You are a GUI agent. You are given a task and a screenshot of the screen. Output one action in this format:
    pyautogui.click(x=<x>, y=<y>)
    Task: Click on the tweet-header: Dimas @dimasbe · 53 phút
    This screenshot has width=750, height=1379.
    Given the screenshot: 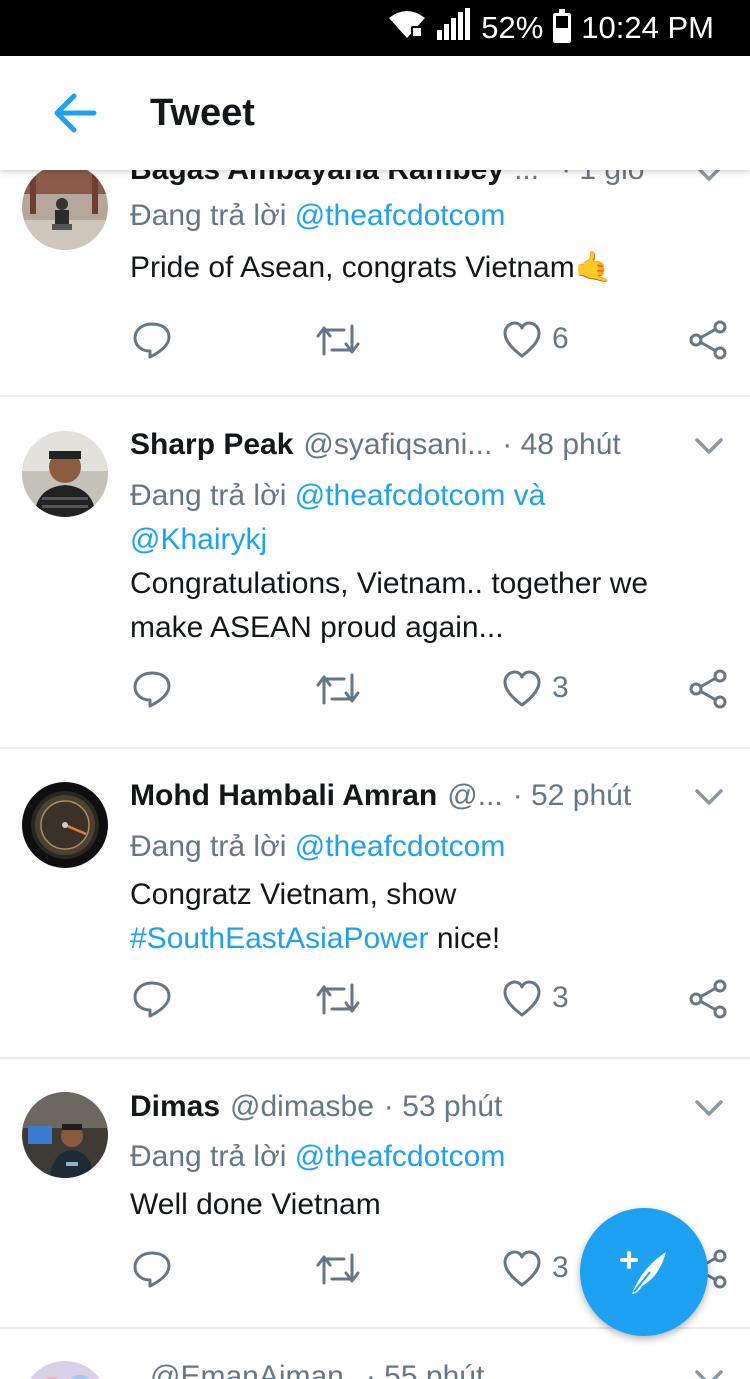 What is the action you would take?
    pyautogui.click(x=430, y=1107)
    